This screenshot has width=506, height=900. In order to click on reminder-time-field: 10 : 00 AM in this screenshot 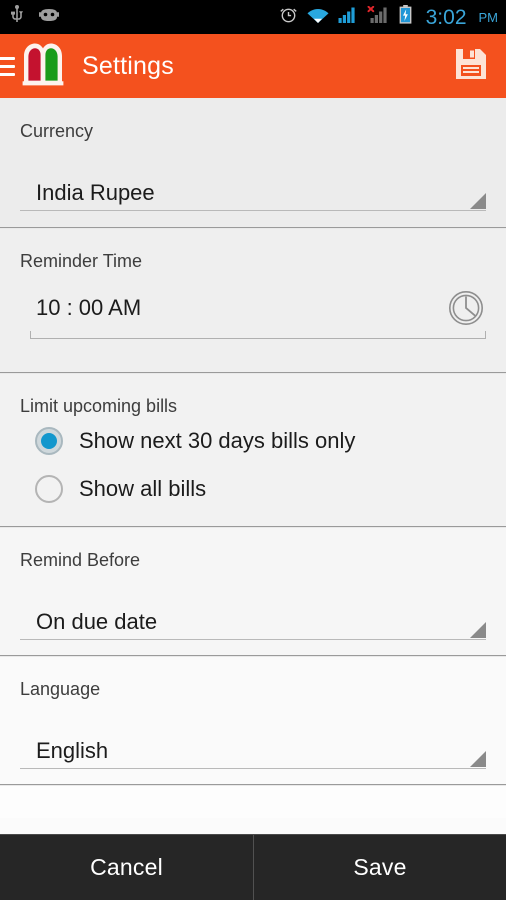, I will do `click(253, 313)`.